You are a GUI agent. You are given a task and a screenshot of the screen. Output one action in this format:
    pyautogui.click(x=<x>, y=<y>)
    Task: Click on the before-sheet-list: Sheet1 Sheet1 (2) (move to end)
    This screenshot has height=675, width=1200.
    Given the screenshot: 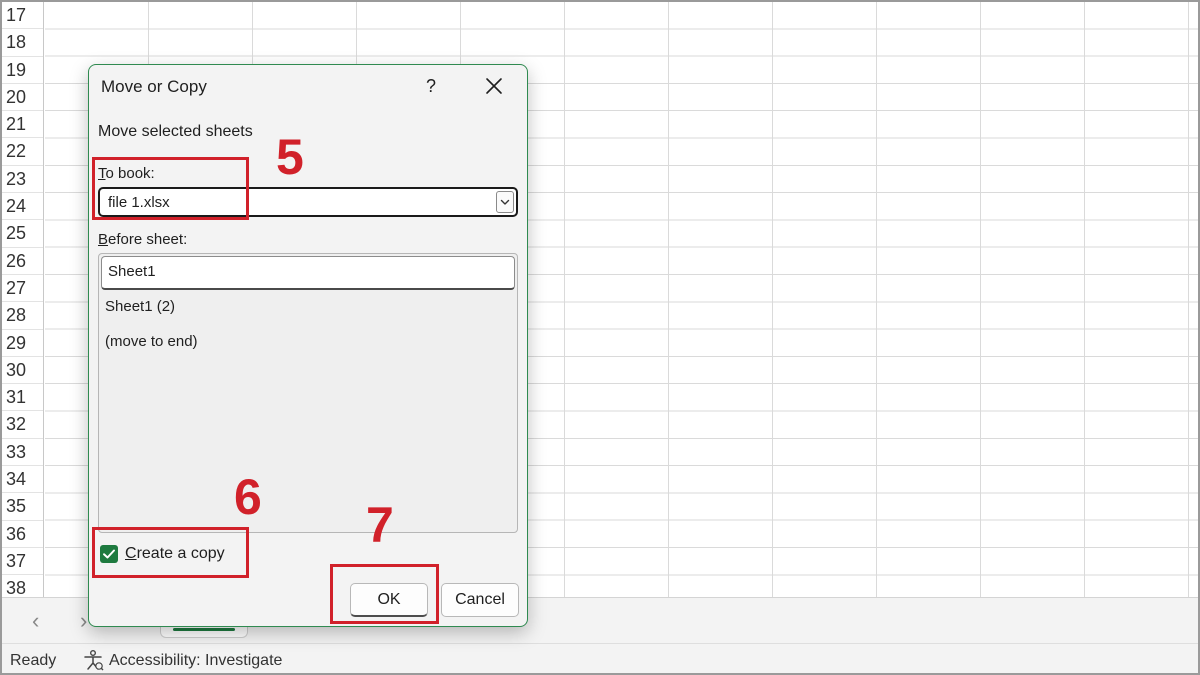 What is the action you would take?
    pyautogui.click(x=308, y=393)
    